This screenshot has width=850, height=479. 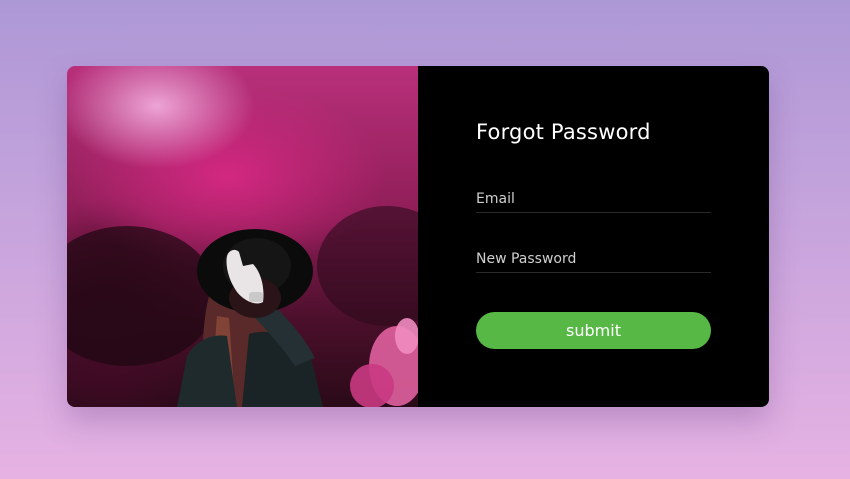 I want to click on email-field-wrapper, so click(x=593, y=199).